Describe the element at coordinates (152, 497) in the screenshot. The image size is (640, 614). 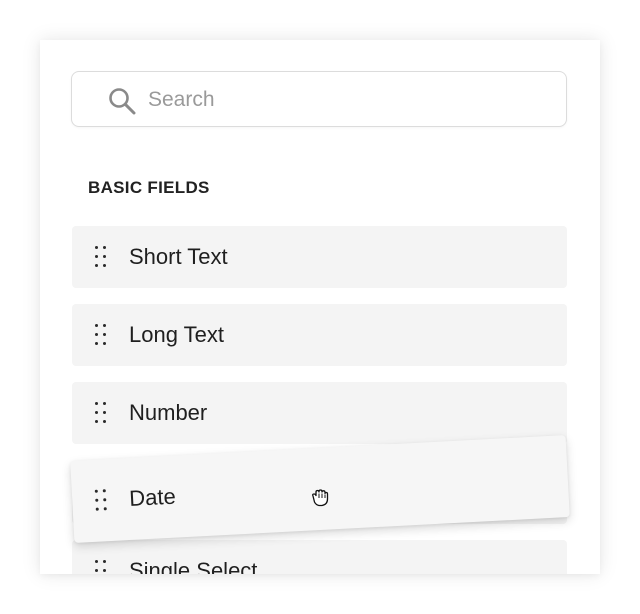
I see `field-label: Date` at that location.